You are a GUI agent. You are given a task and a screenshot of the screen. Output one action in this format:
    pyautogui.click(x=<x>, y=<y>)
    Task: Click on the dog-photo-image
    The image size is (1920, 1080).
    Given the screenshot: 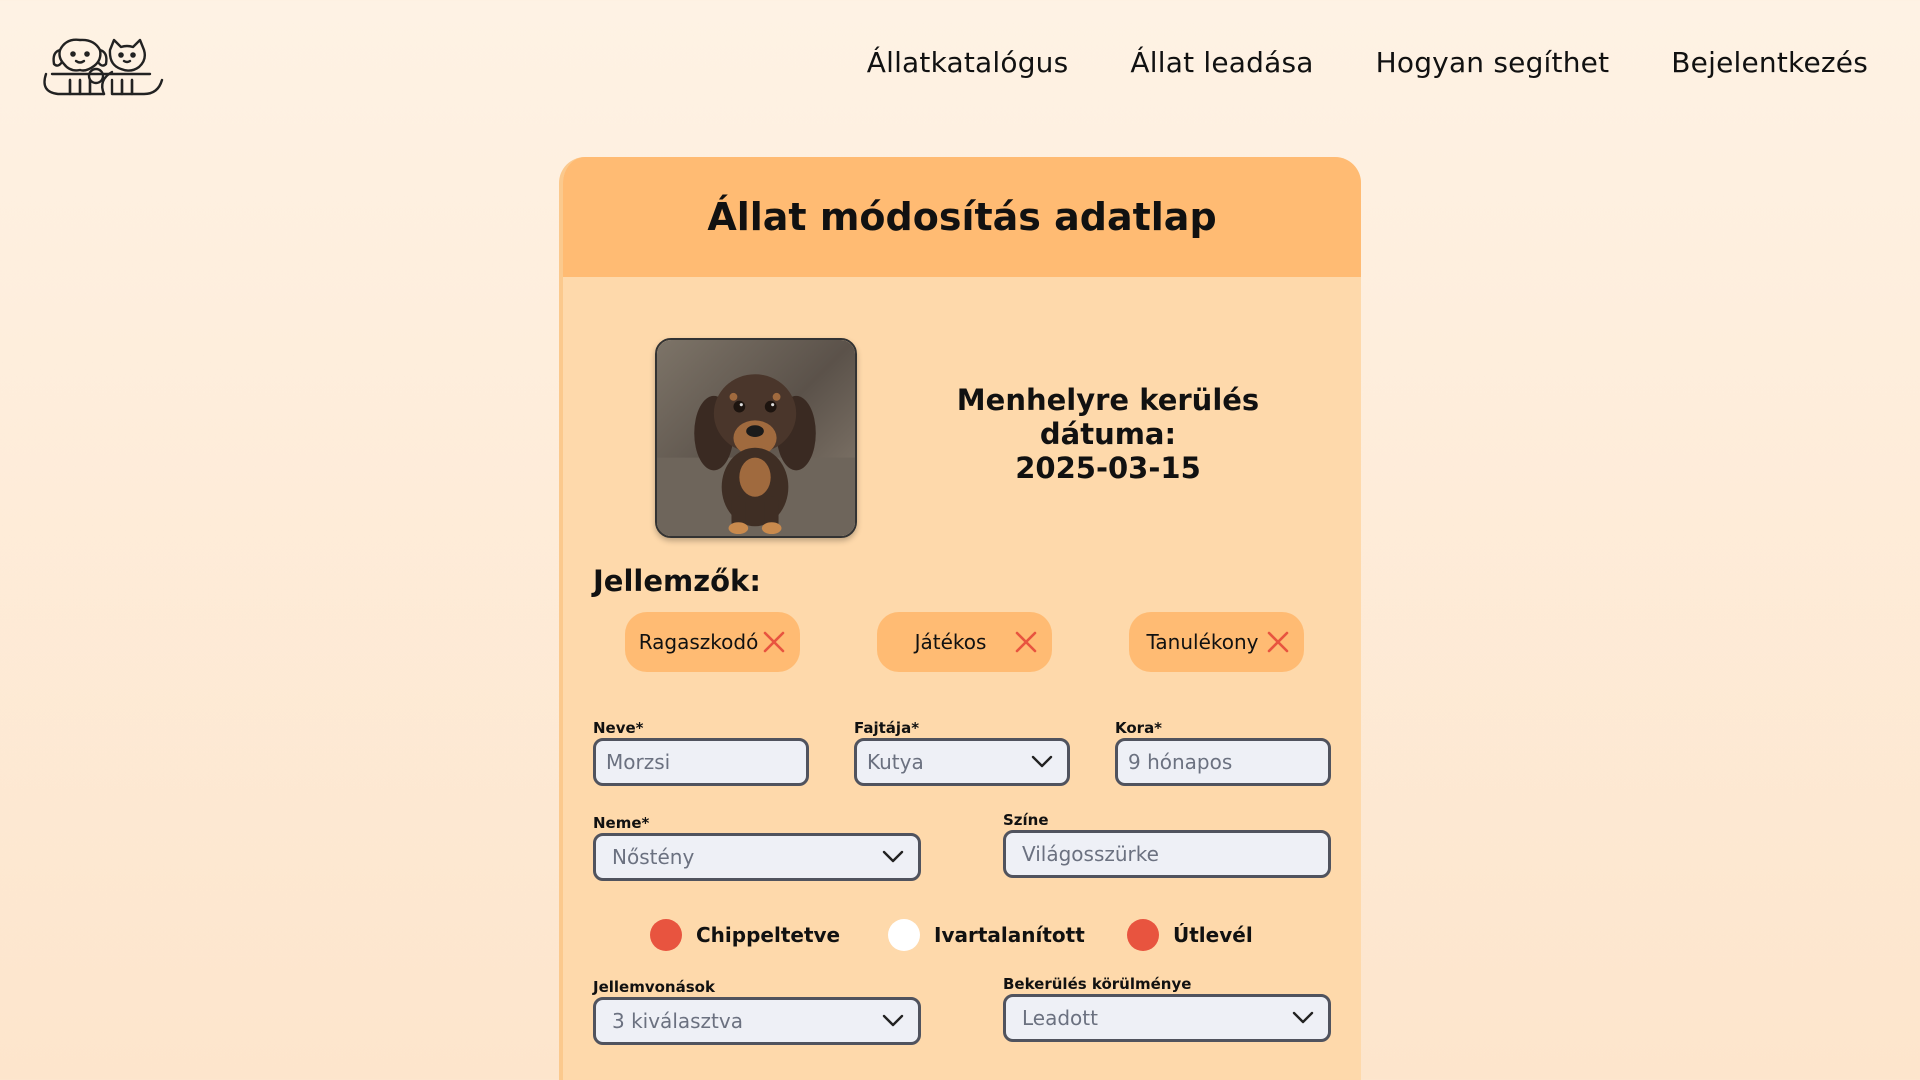 What is the action you would take?
    pyautogui.click(x=756, y=438)
    